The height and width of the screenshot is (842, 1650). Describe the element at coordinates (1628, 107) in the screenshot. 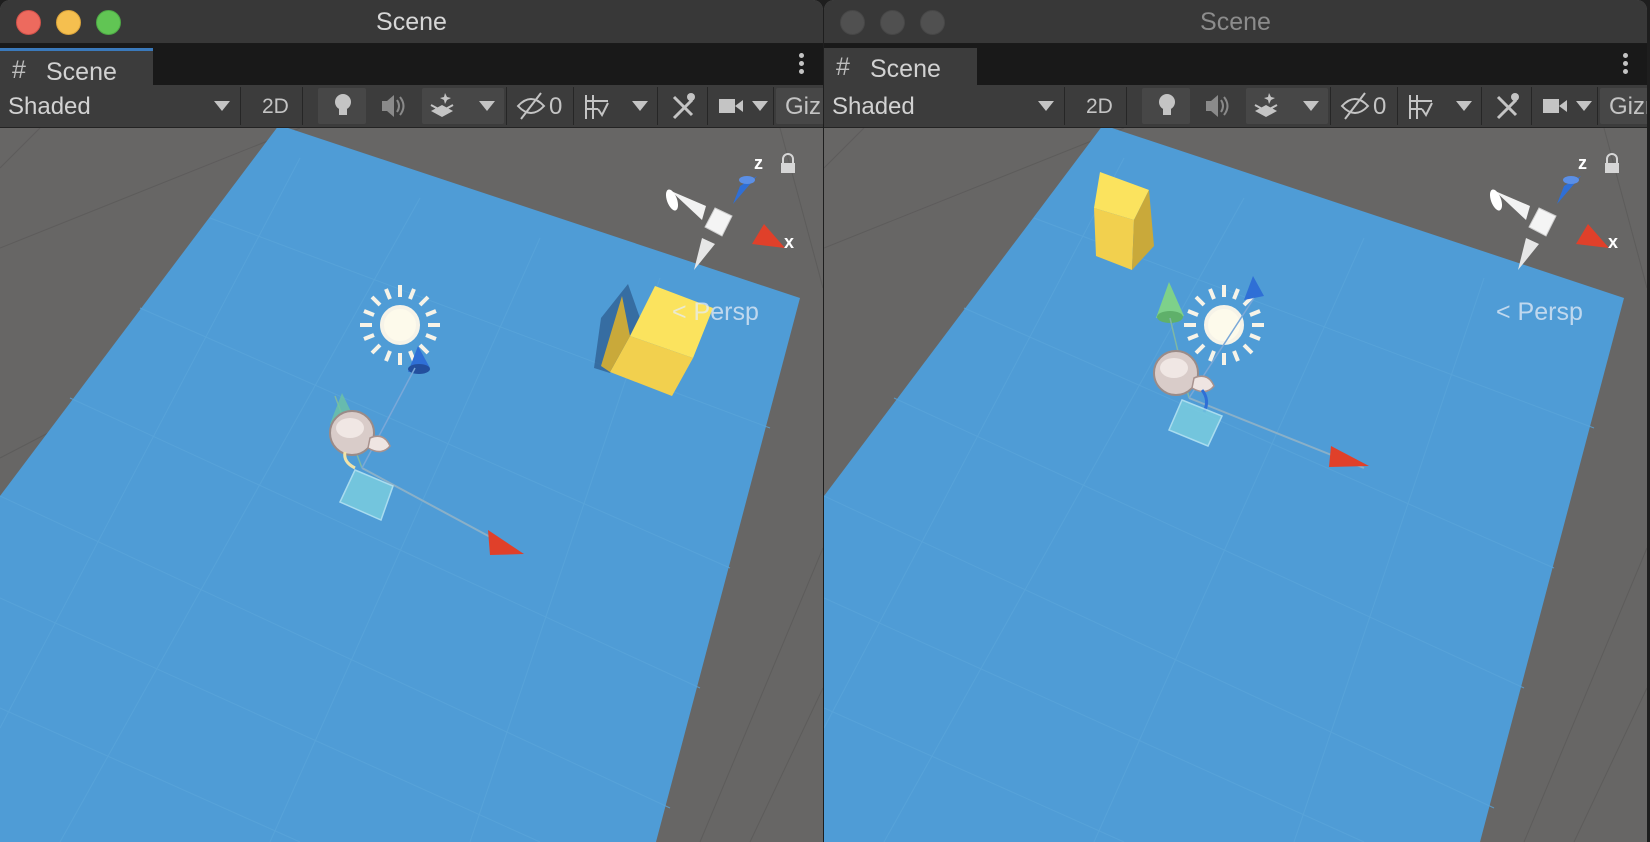

I see `gizmos-button: Gizm` at that location.